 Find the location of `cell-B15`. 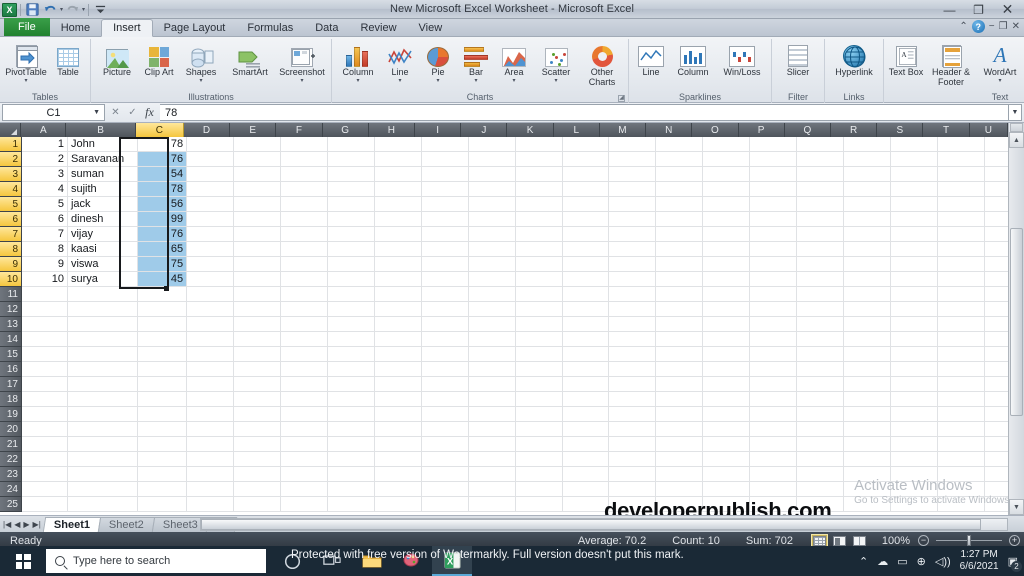

cell-B15 is located at coordinates (103, 354).